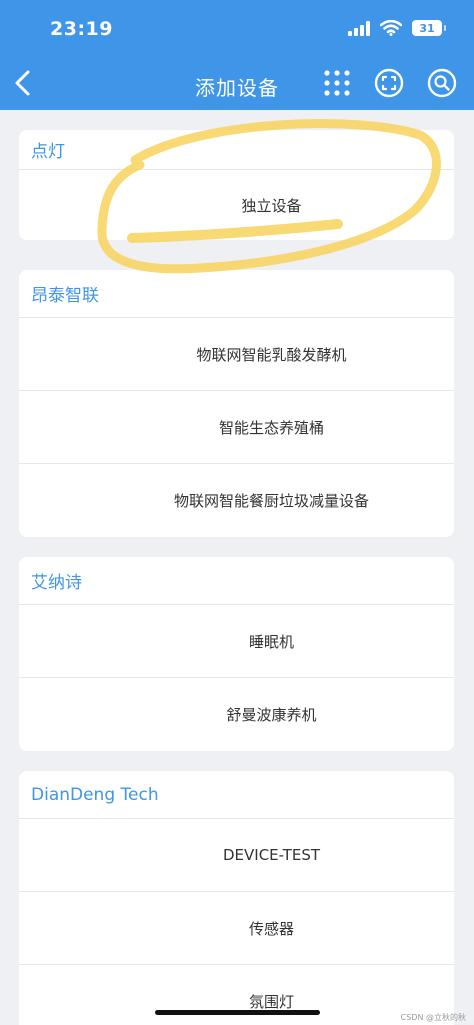  What do you see at coordinates (236, 795) in the screenshot?
I see `section-title: DianDeng Tech` at bounding box center [236, 795].